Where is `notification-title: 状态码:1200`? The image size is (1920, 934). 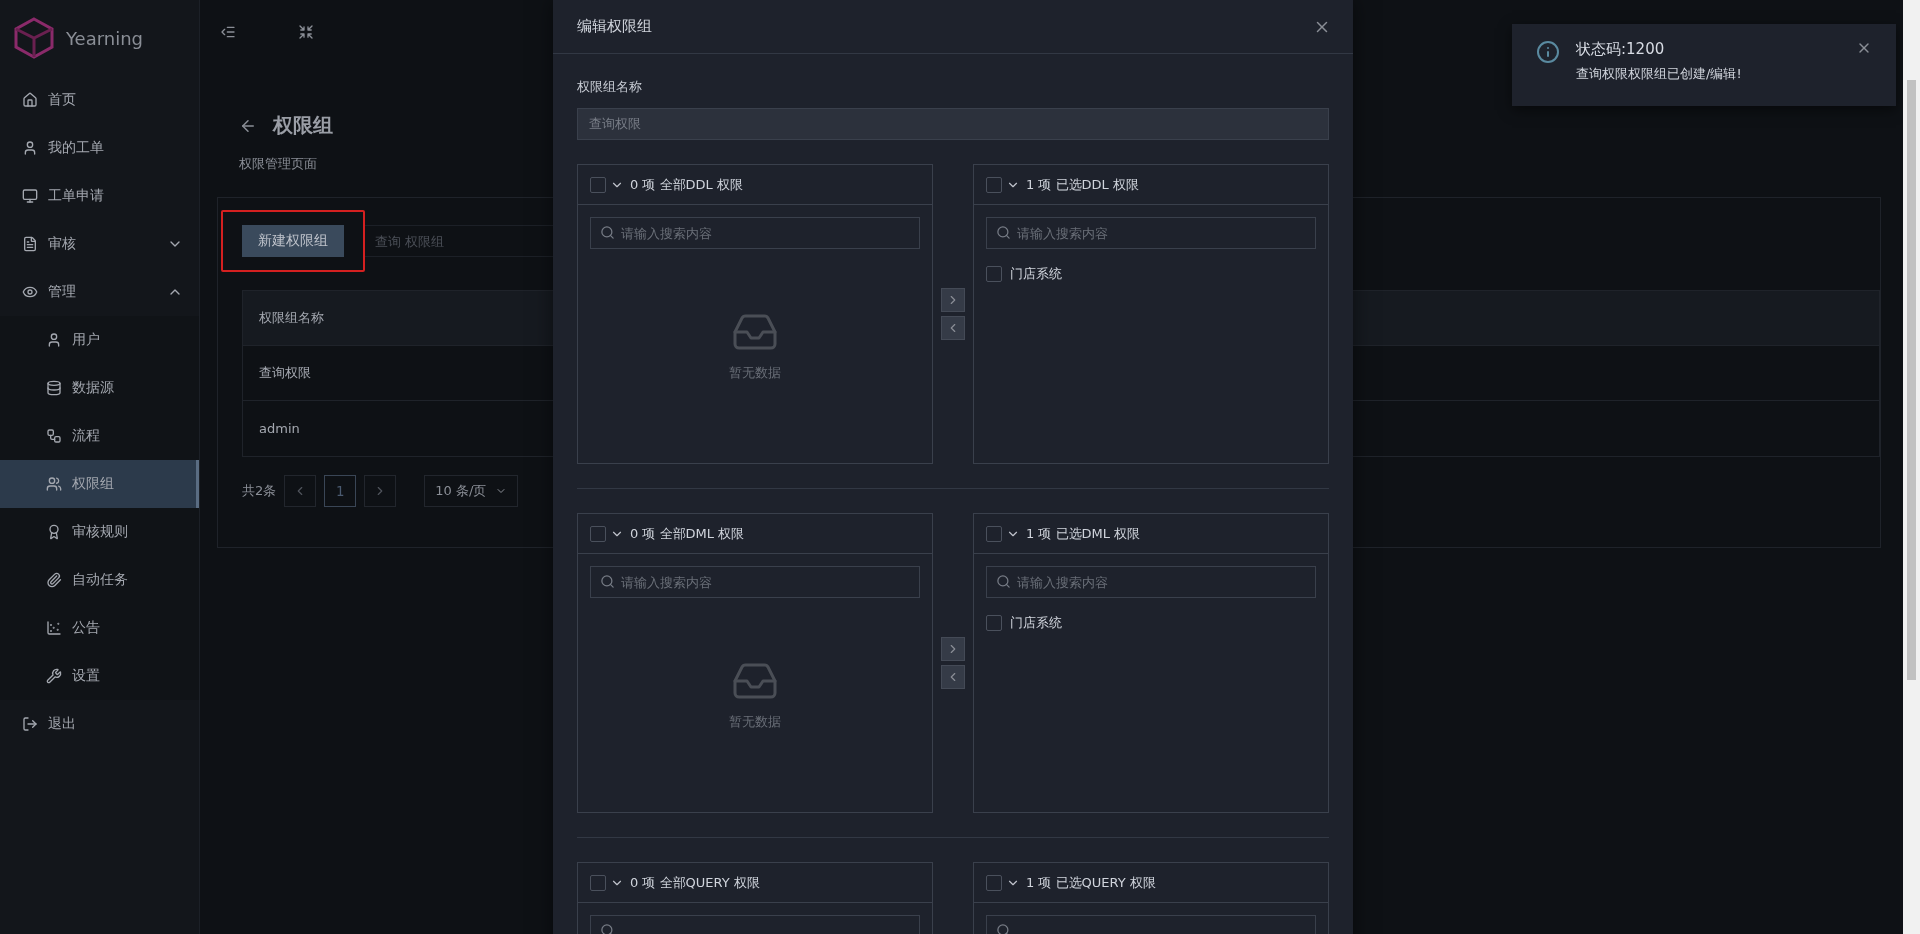 notification-title: 状态码:1200 is located at coordinates (1621, 49).